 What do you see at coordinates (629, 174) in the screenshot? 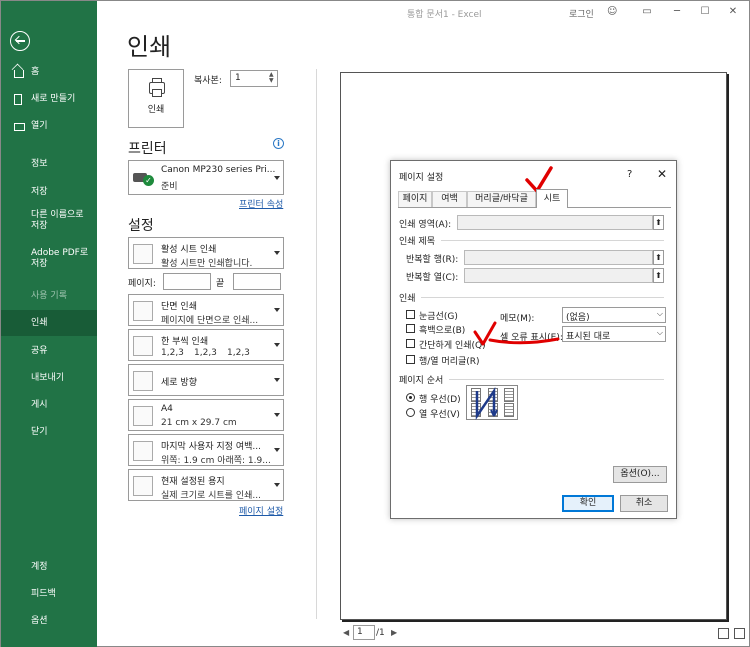
I see `help-icon: ?` at bounding box center [629, 174].